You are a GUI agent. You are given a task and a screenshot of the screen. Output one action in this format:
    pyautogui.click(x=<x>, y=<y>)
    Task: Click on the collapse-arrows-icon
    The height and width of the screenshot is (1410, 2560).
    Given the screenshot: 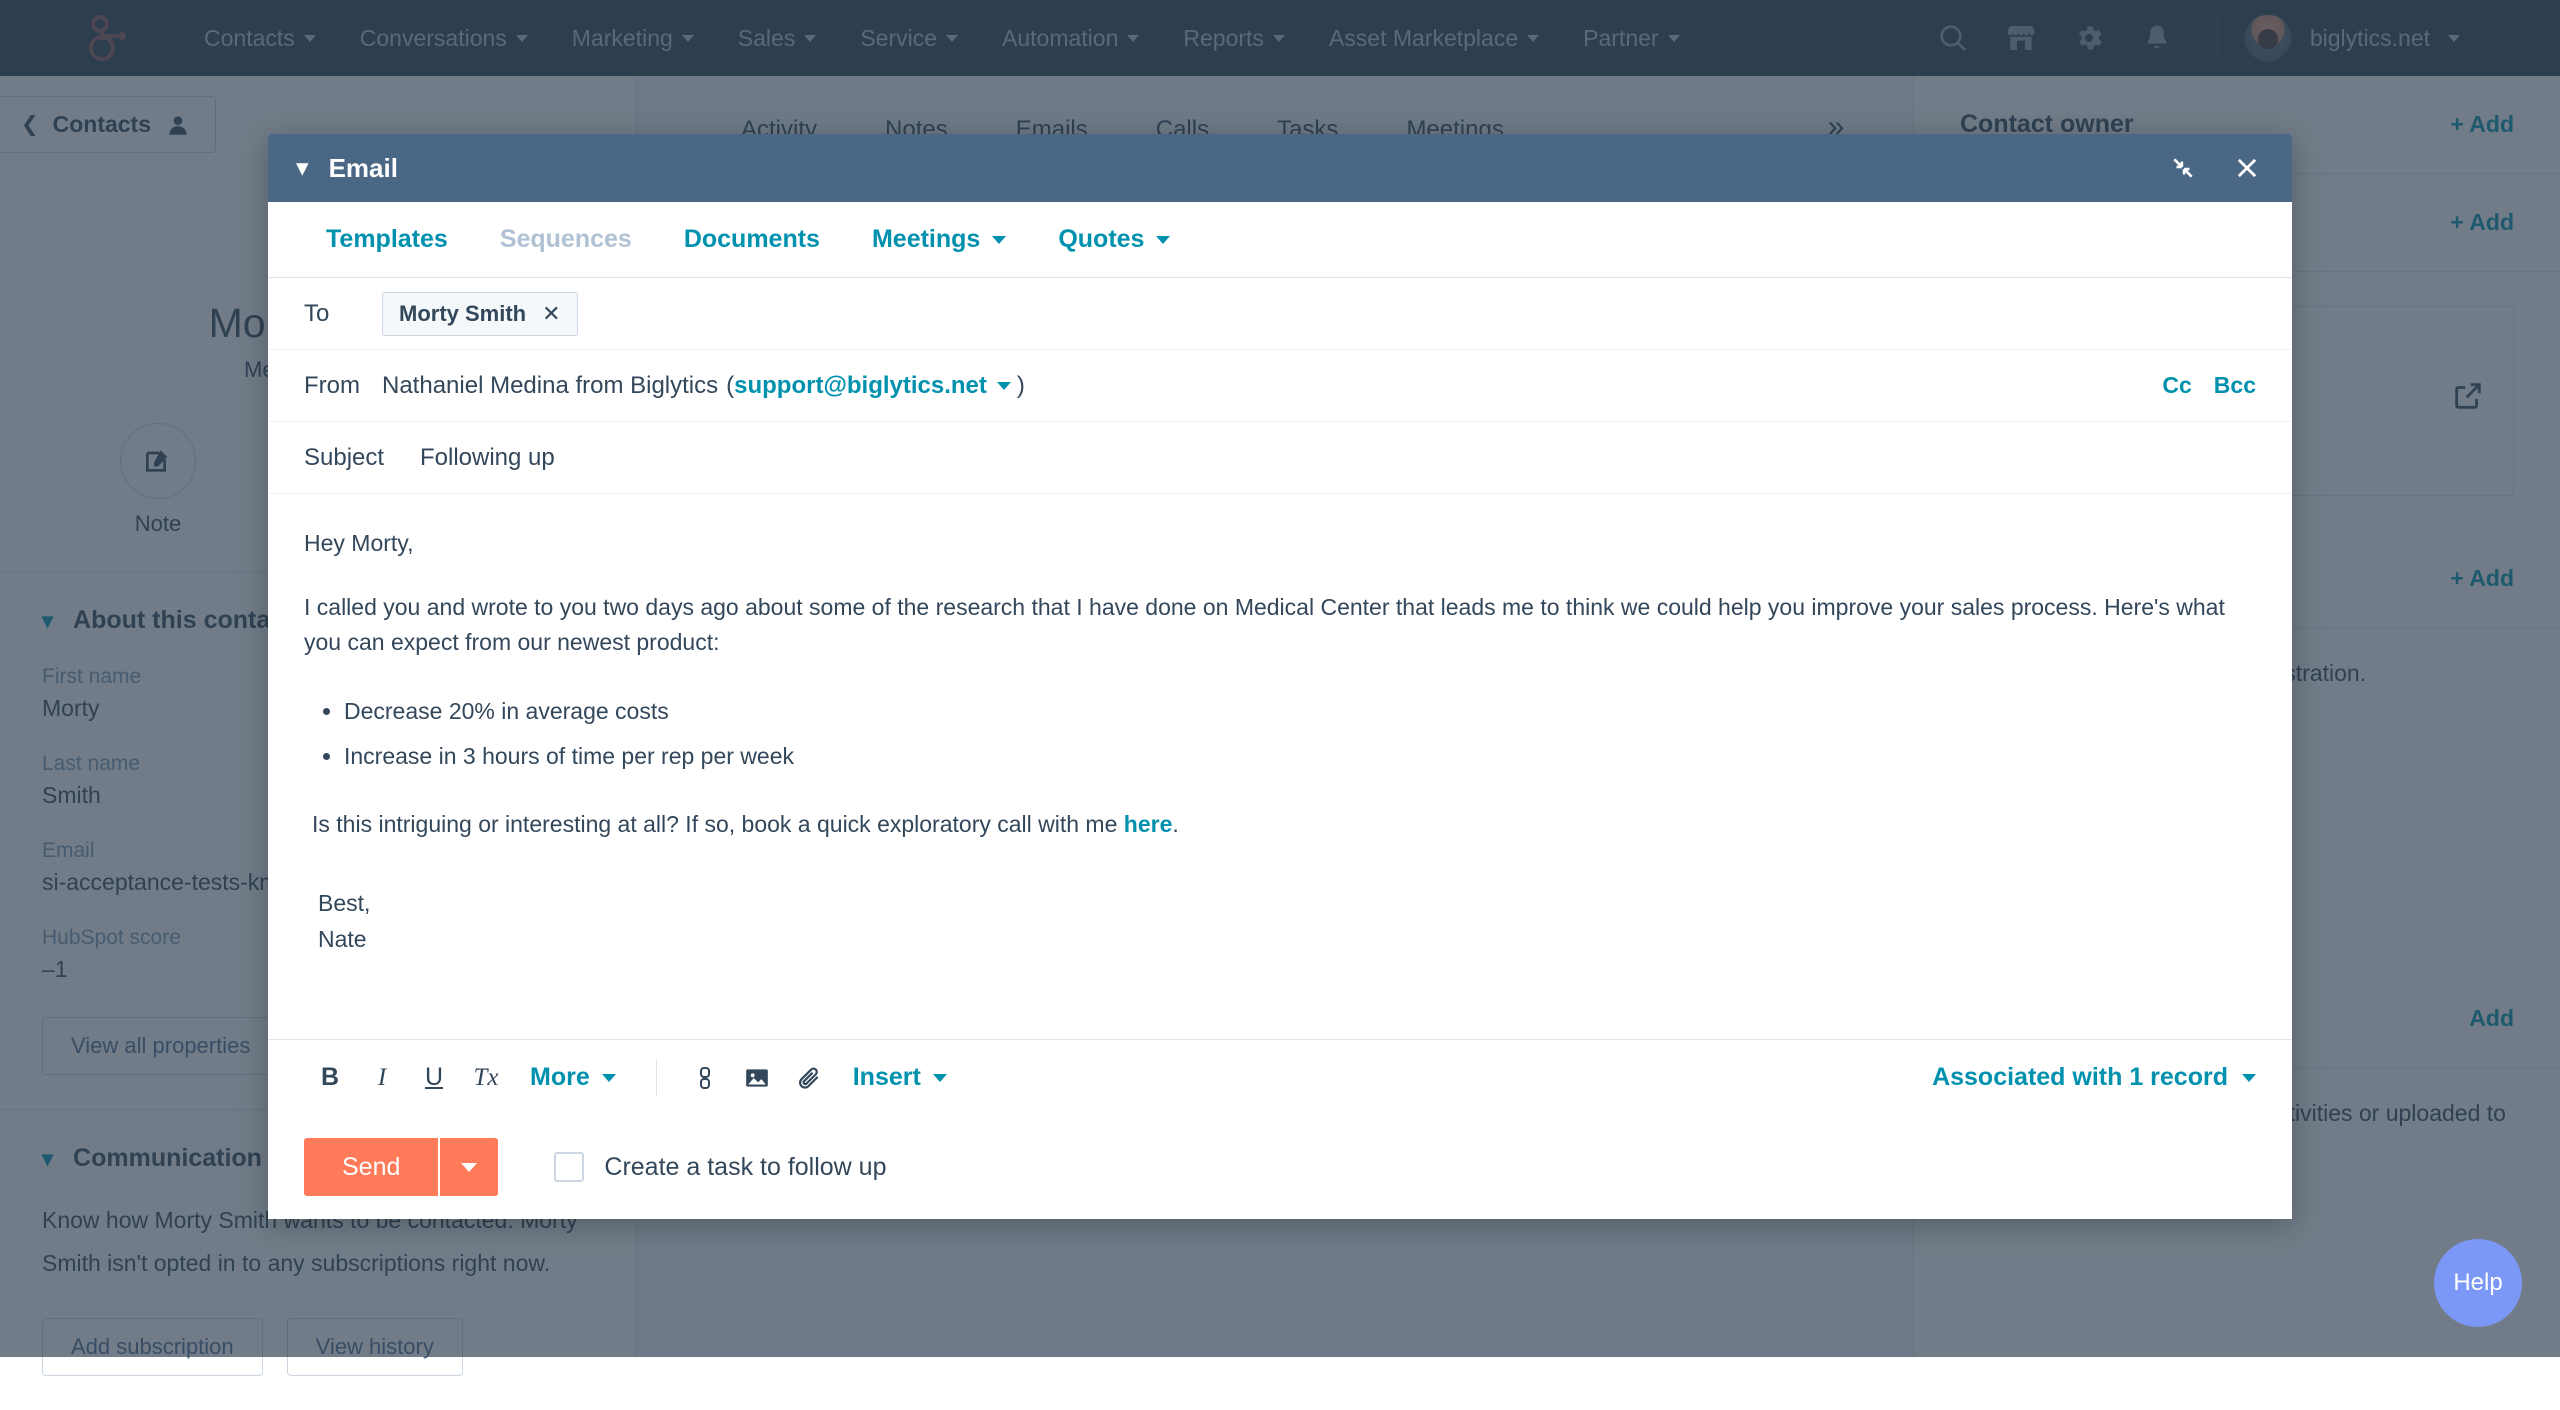 What is the action you would take?
    pyautogui.click(x=2183, y=168)
    